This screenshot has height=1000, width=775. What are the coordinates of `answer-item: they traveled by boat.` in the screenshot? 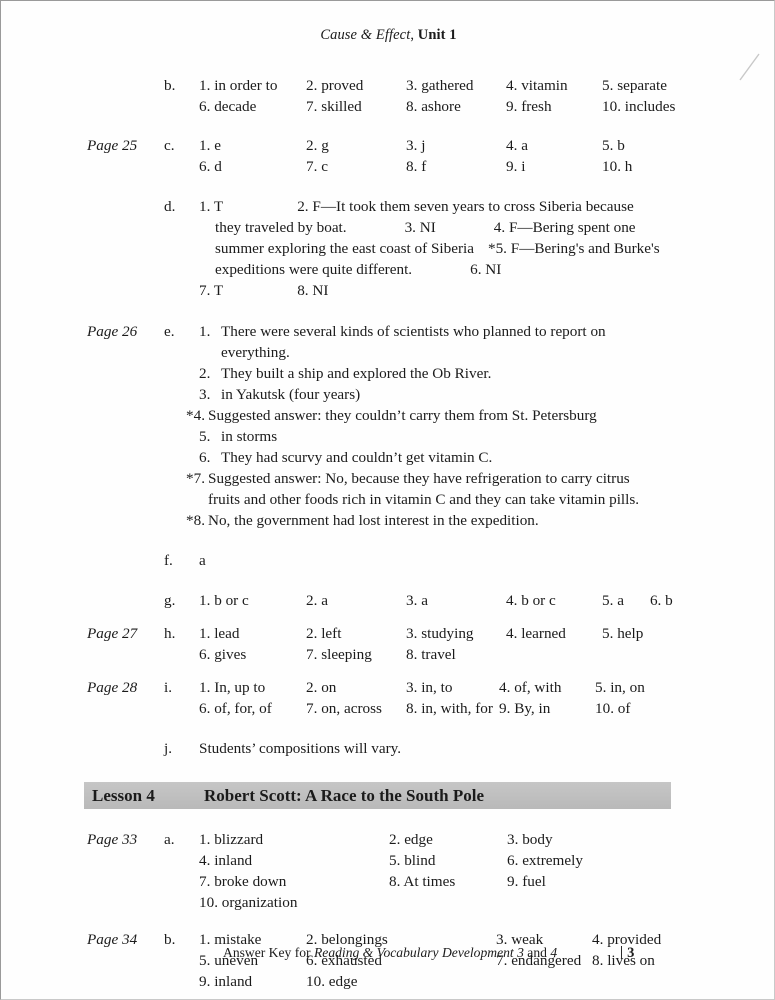 It's located at (281, 227).